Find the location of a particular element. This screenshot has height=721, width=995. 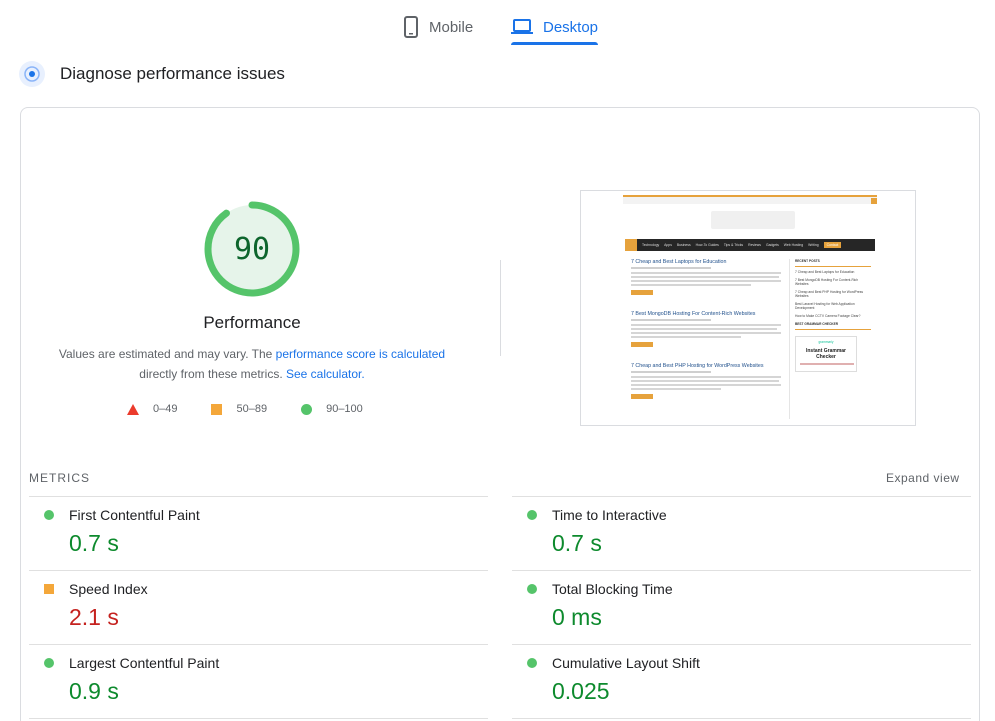

performance-score: 90 is located at coordinates (252, 249).